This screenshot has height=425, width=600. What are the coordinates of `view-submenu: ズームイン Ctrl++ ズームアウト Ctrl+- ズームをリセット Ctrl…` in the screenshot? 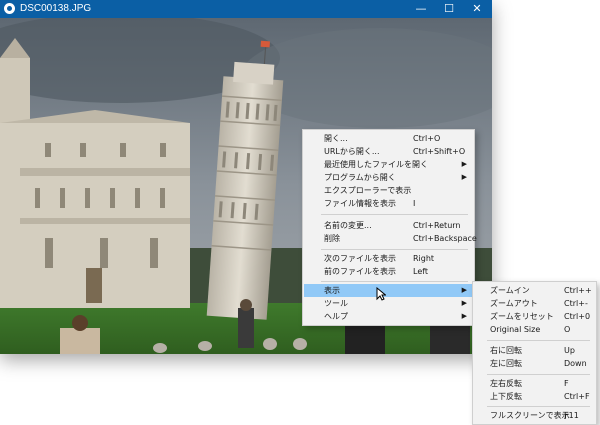 It's located at (534, 353).